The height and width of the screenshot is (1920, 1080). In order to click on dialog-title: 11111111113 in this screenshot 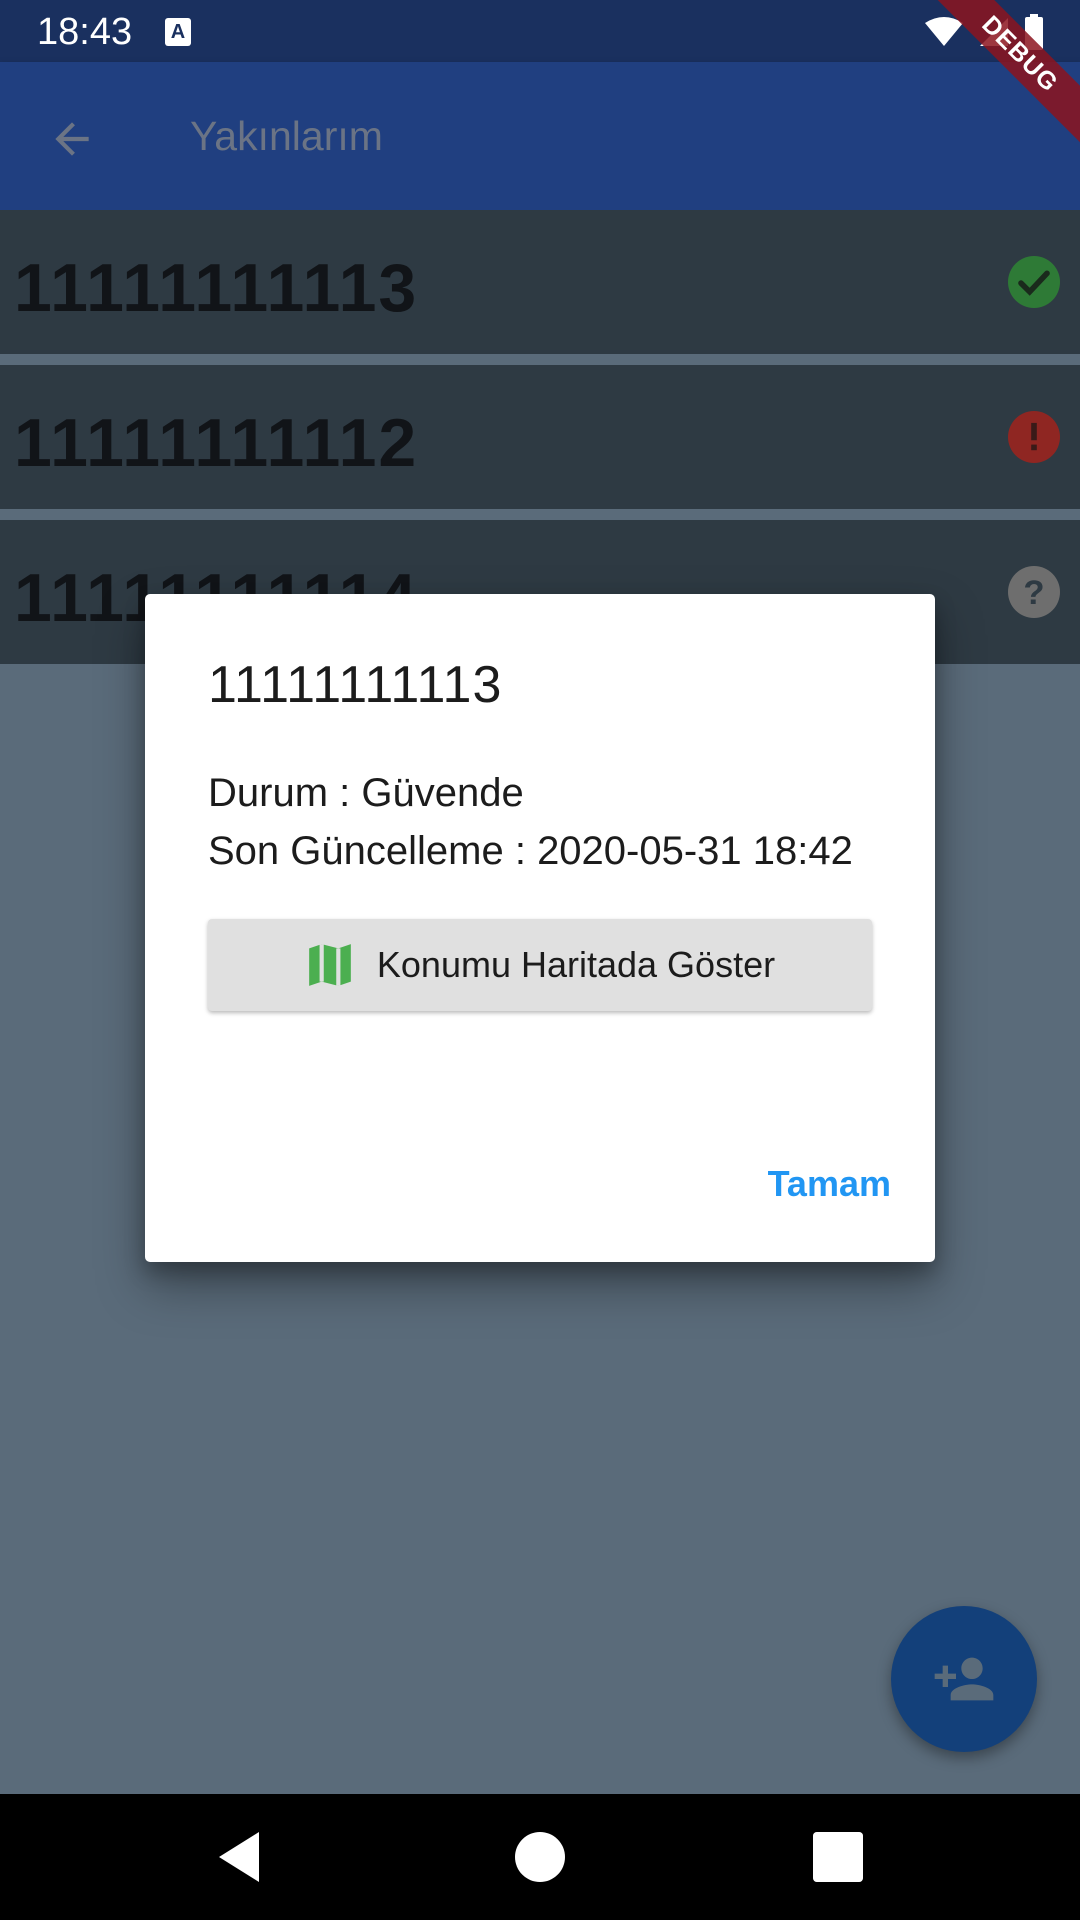, I will do `click(355, 685)`.